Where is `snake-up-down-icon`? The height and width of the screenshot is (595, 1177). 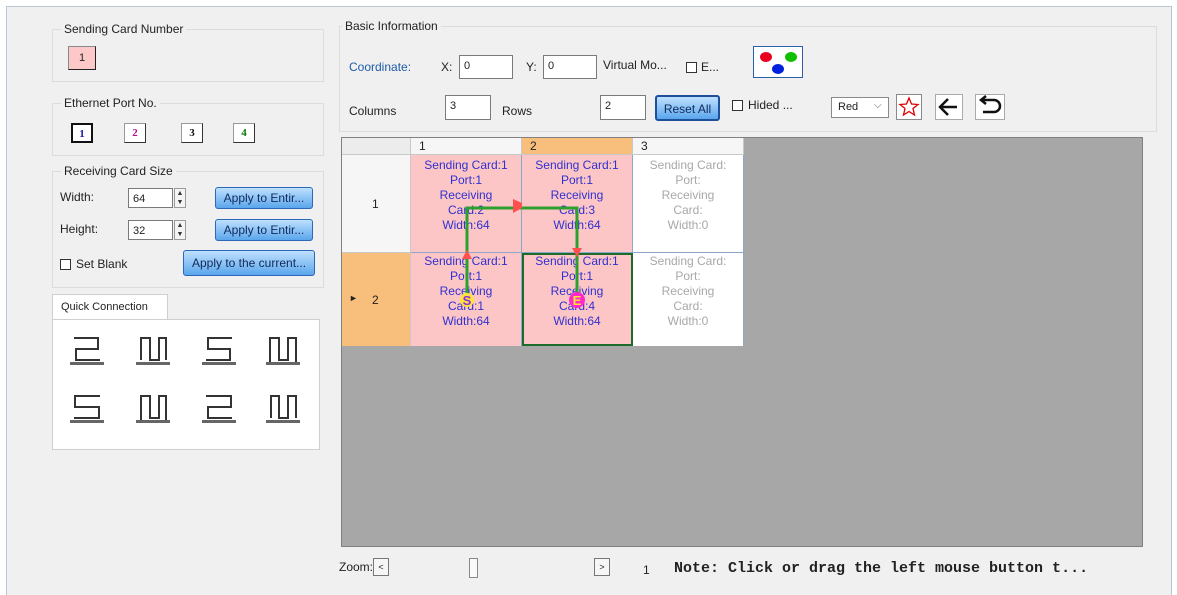 snake-up-down-icon is located at coordinates (153, 349).